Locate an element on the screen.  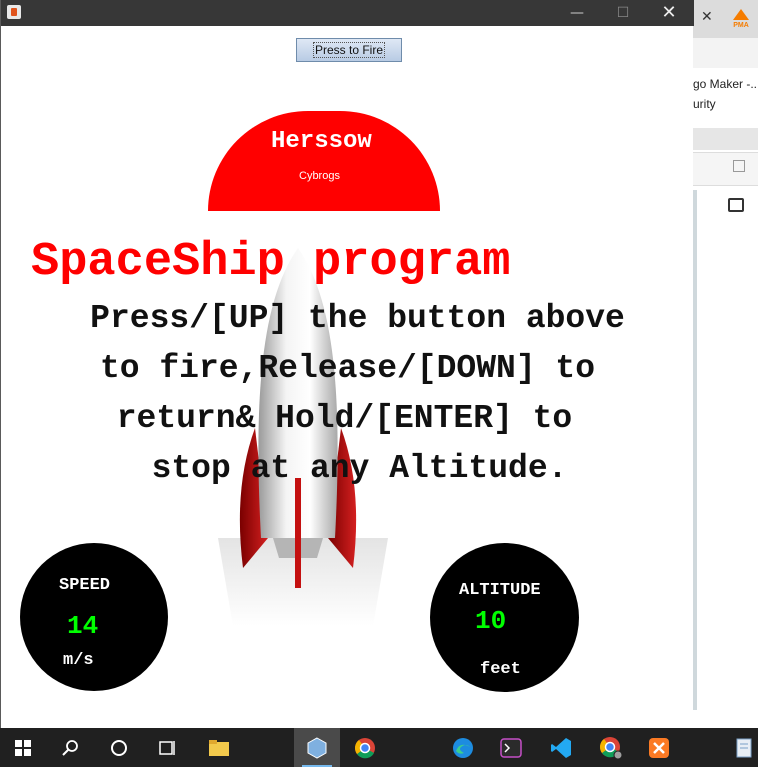
close-tab-icon: ✕ is located at coordinates (707, 16).